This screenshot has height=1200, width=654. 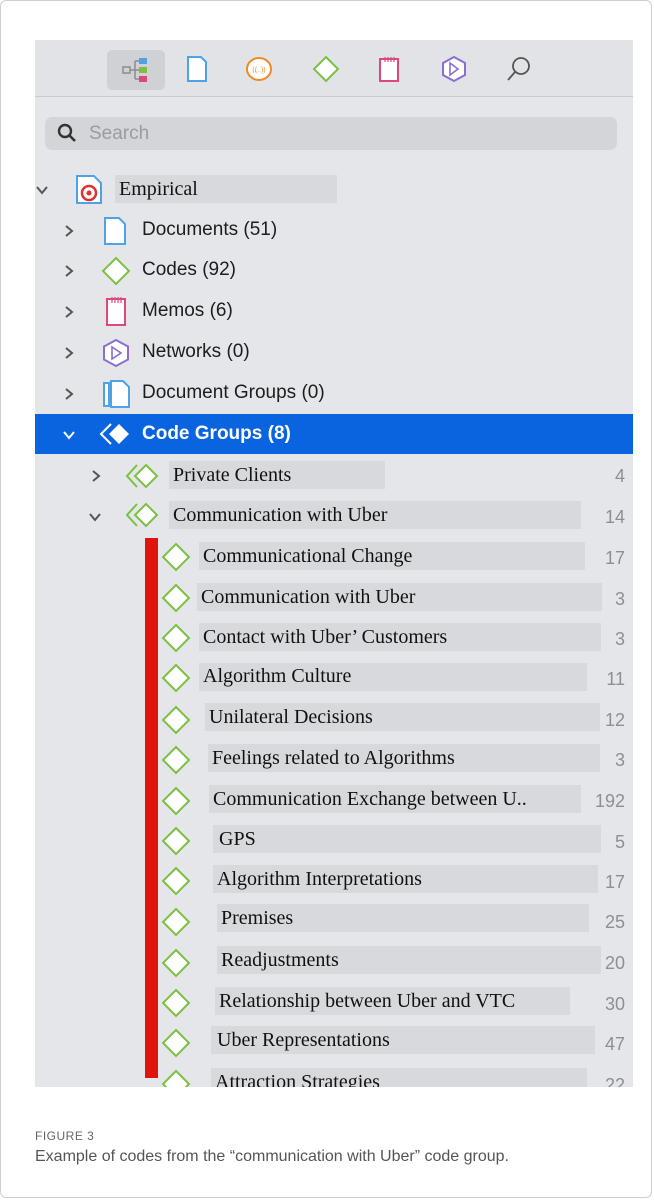 I want to click on item-count: 11, so click(x=615, y=679).